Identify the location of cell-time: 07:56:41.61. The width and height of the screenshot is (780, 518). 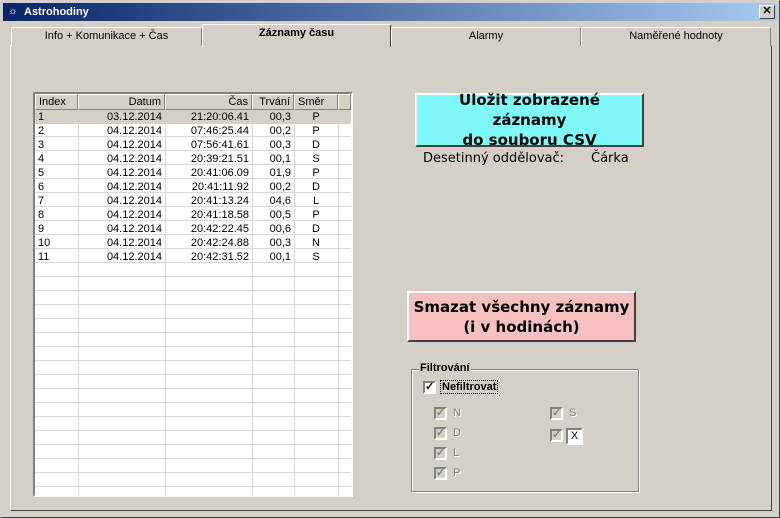
(219, 145).